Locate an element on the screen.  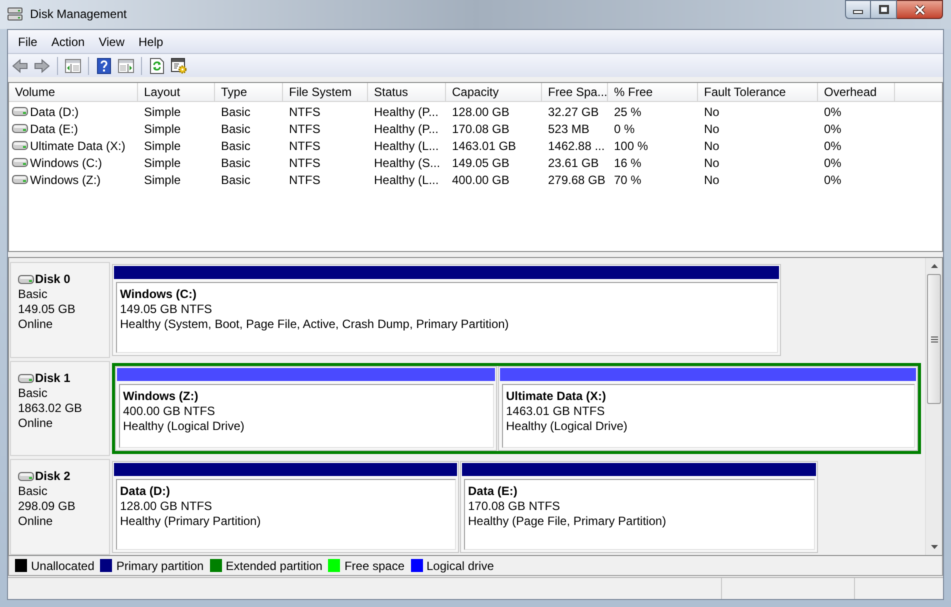
column-header: Overhead is located at coordinates (856, 92).